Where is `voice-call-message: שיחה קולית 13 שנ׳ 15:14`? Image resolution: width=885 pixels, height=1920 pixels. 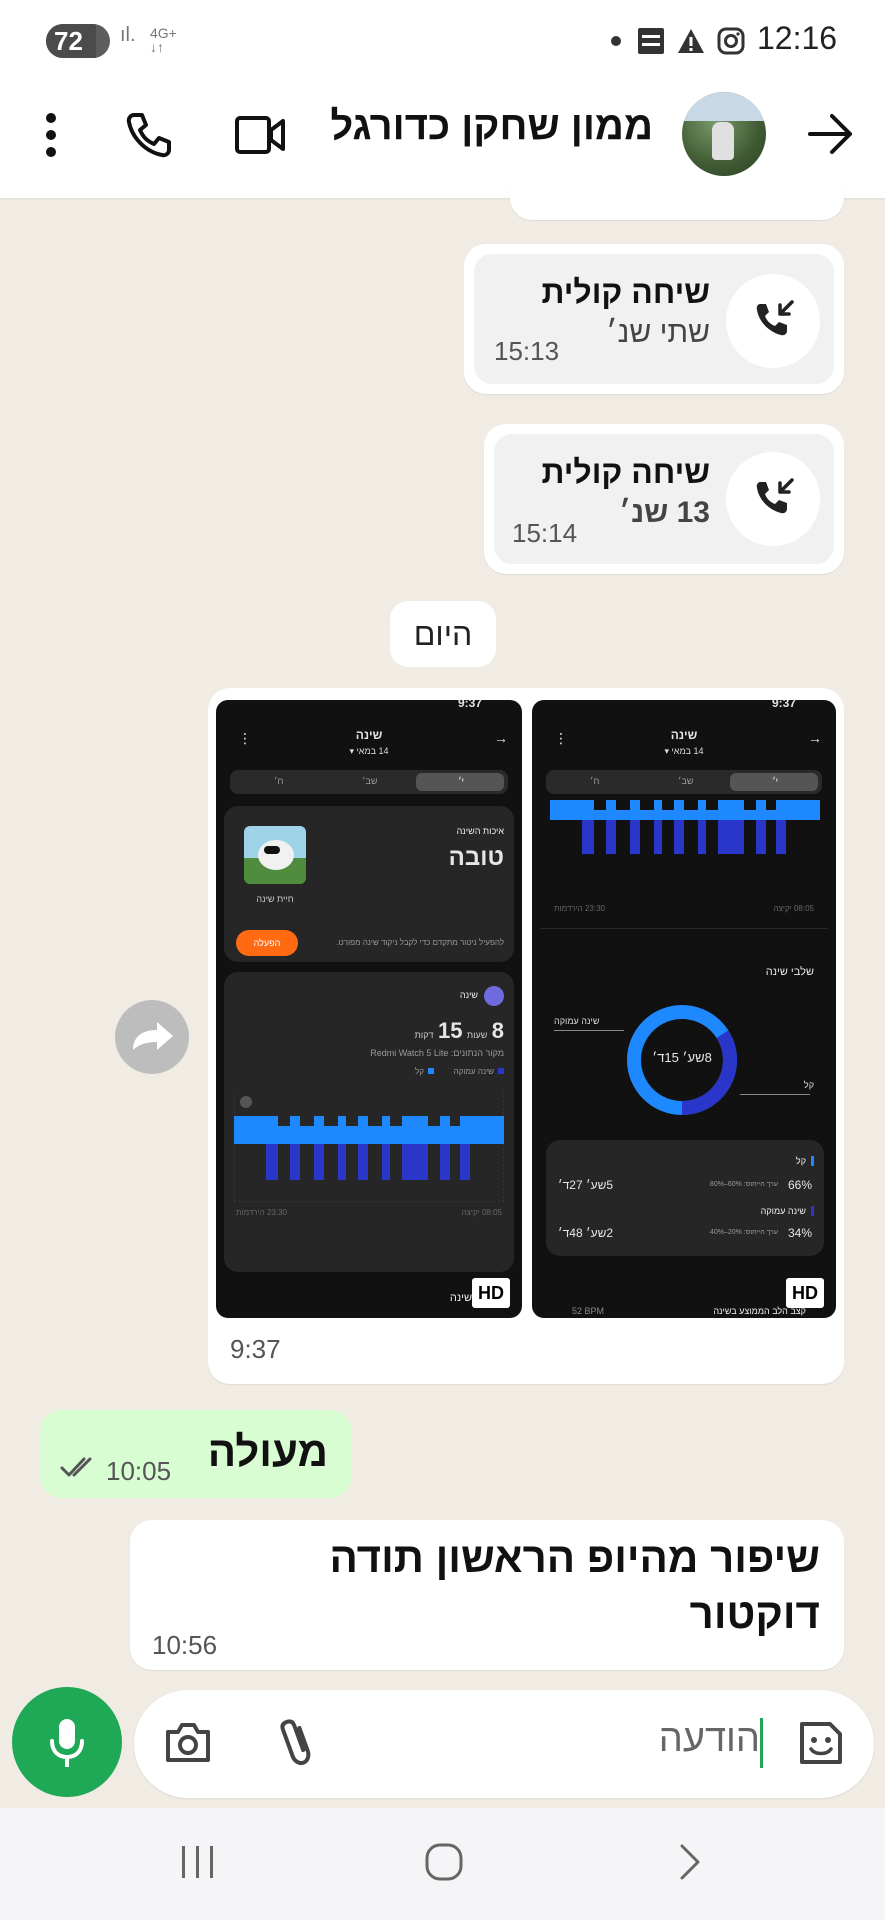 voice-call-message: שיחה קולית 13 שנ׳ 15:14 is located at coordinates (664, 499).